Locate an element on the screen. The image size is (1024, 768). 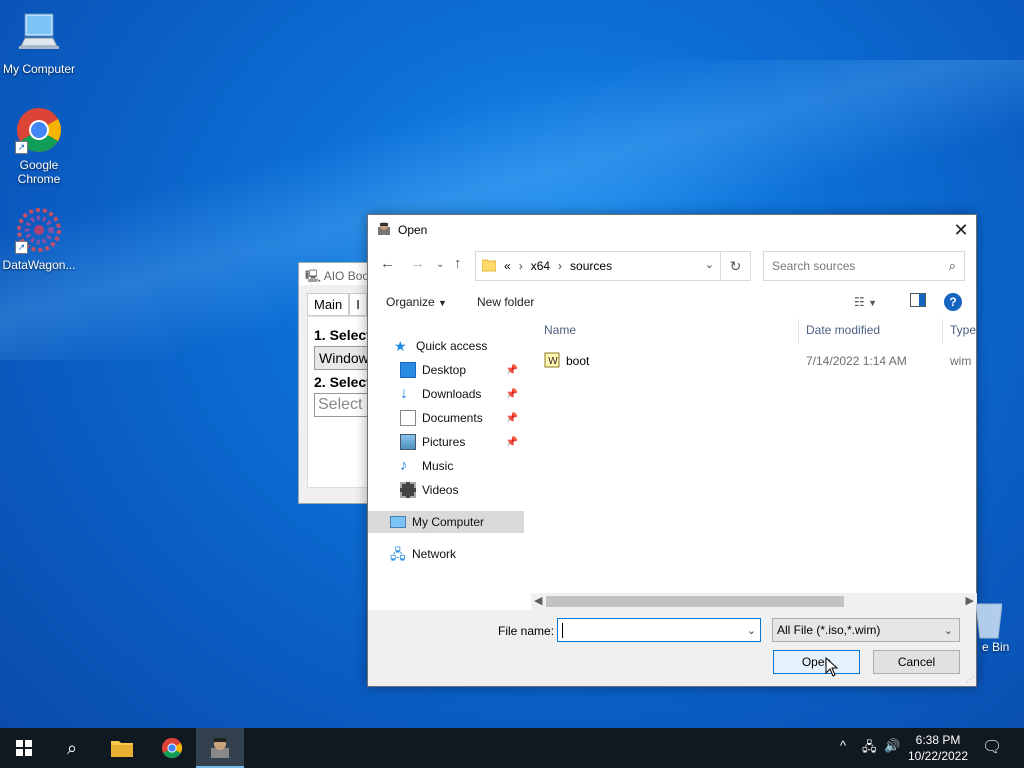
up-button: ↑ is located at coordinates (458, 263).